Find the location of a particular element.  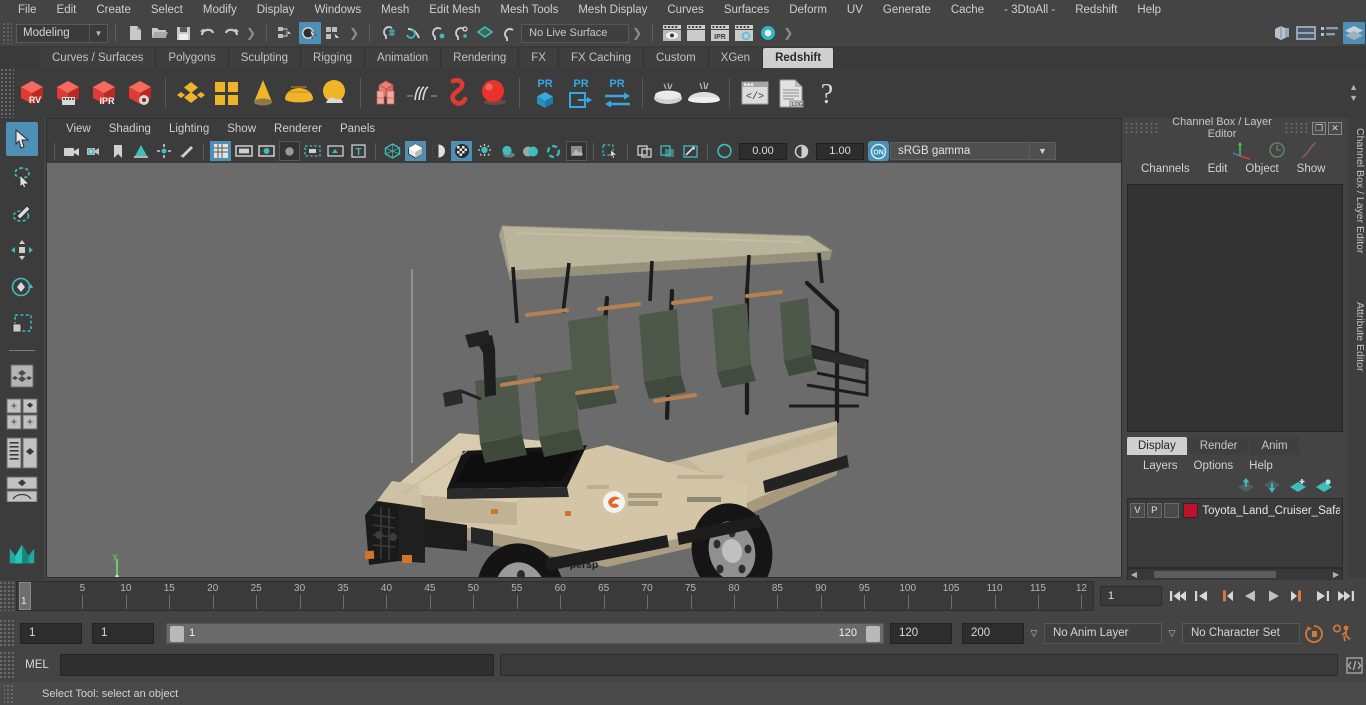

pr-transfer-icon: PR is located at coordinates (617, 93).